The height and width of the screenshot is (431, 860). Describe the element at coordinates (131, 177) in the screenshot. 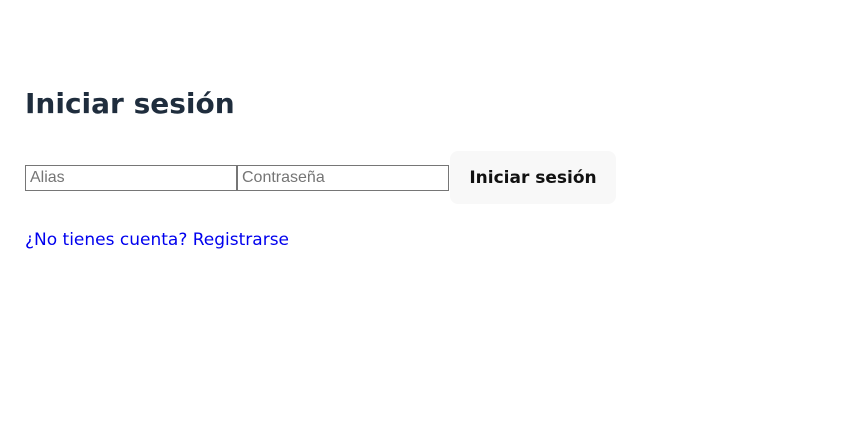

I see `alias-input` at that location.